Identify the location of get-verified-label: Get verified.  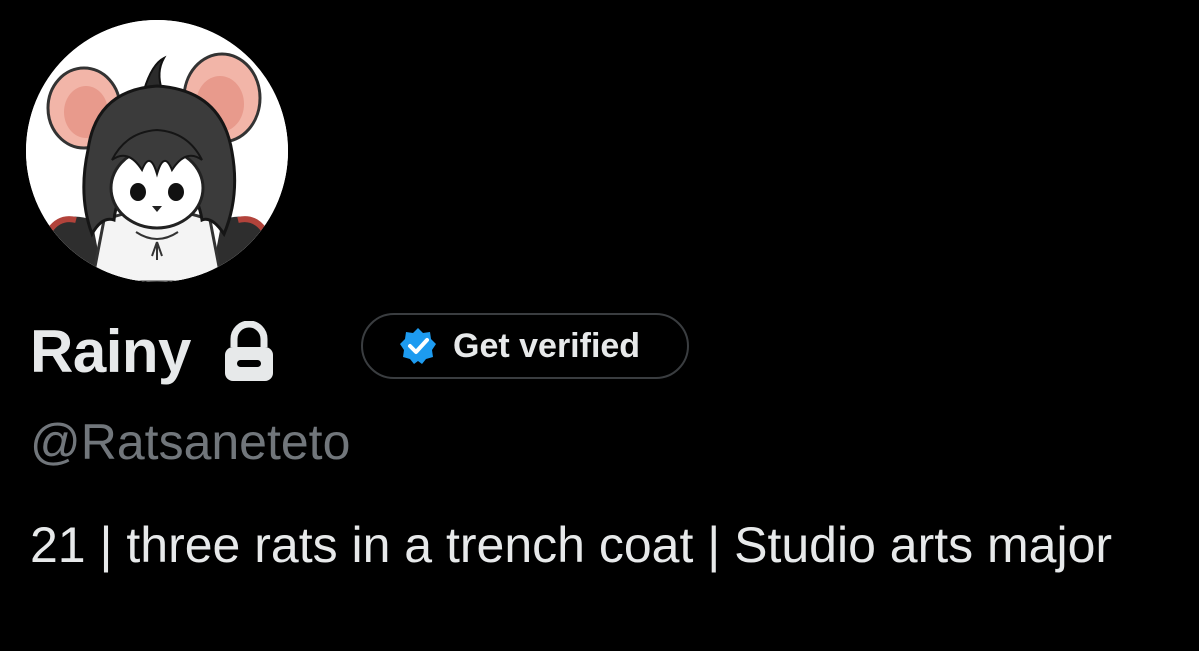
(547, 345).